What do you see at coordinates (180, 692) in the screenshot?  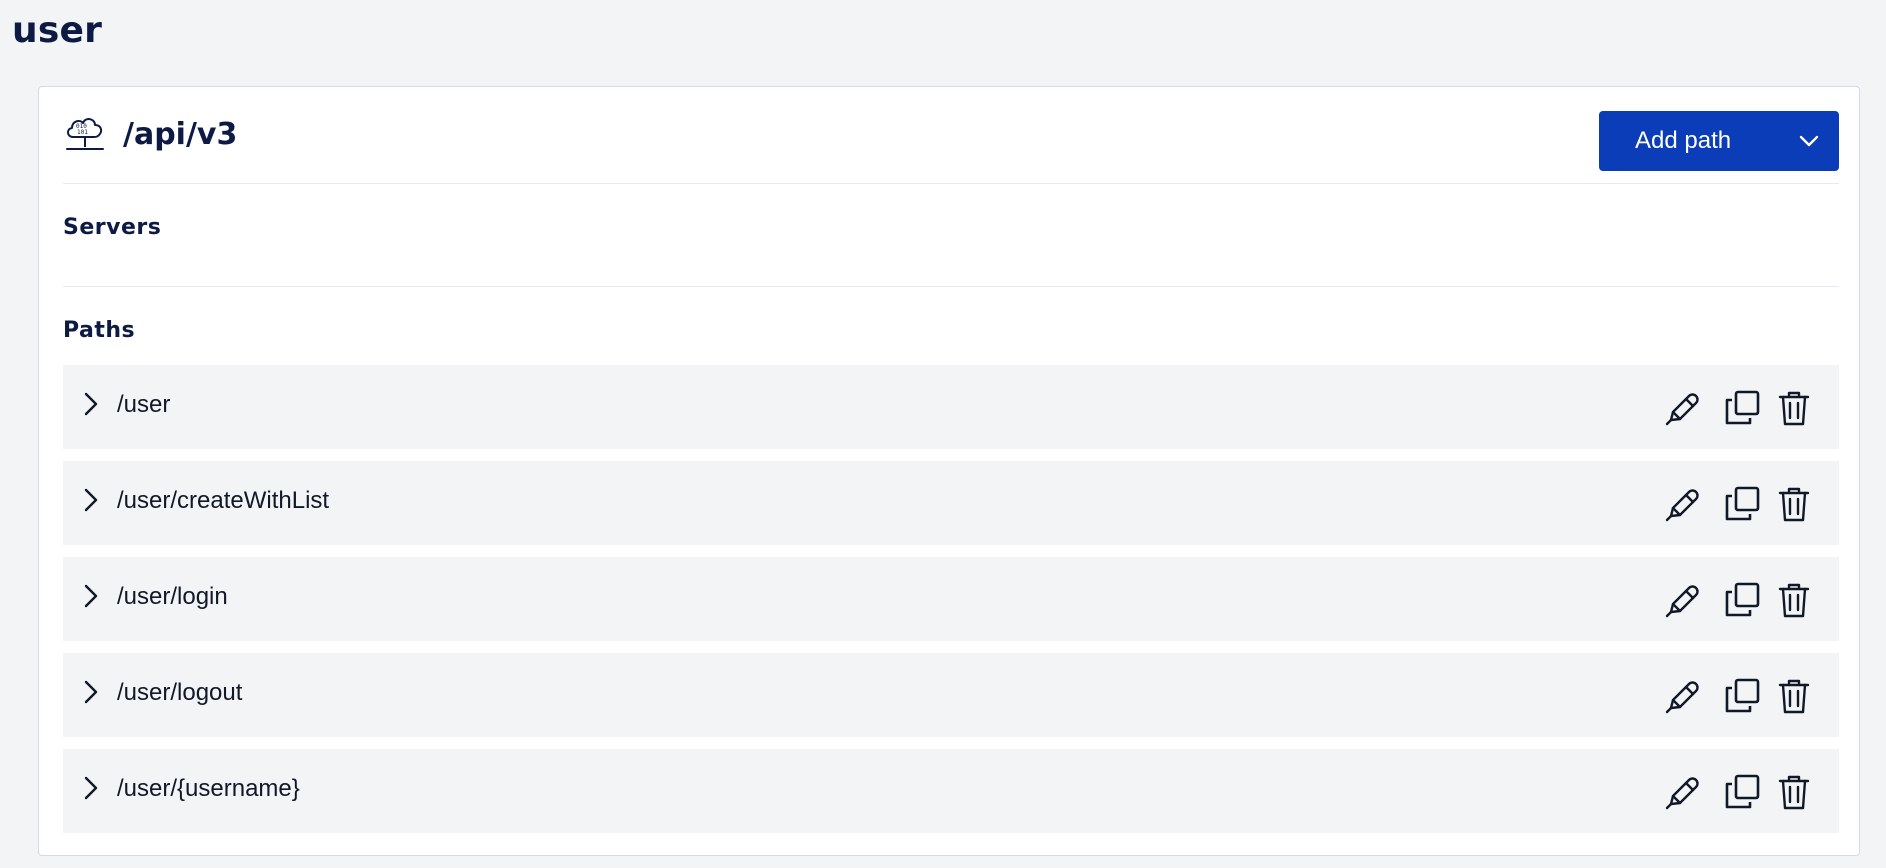 I see `path-name: /user/logout` at bounding box center [180, 692].